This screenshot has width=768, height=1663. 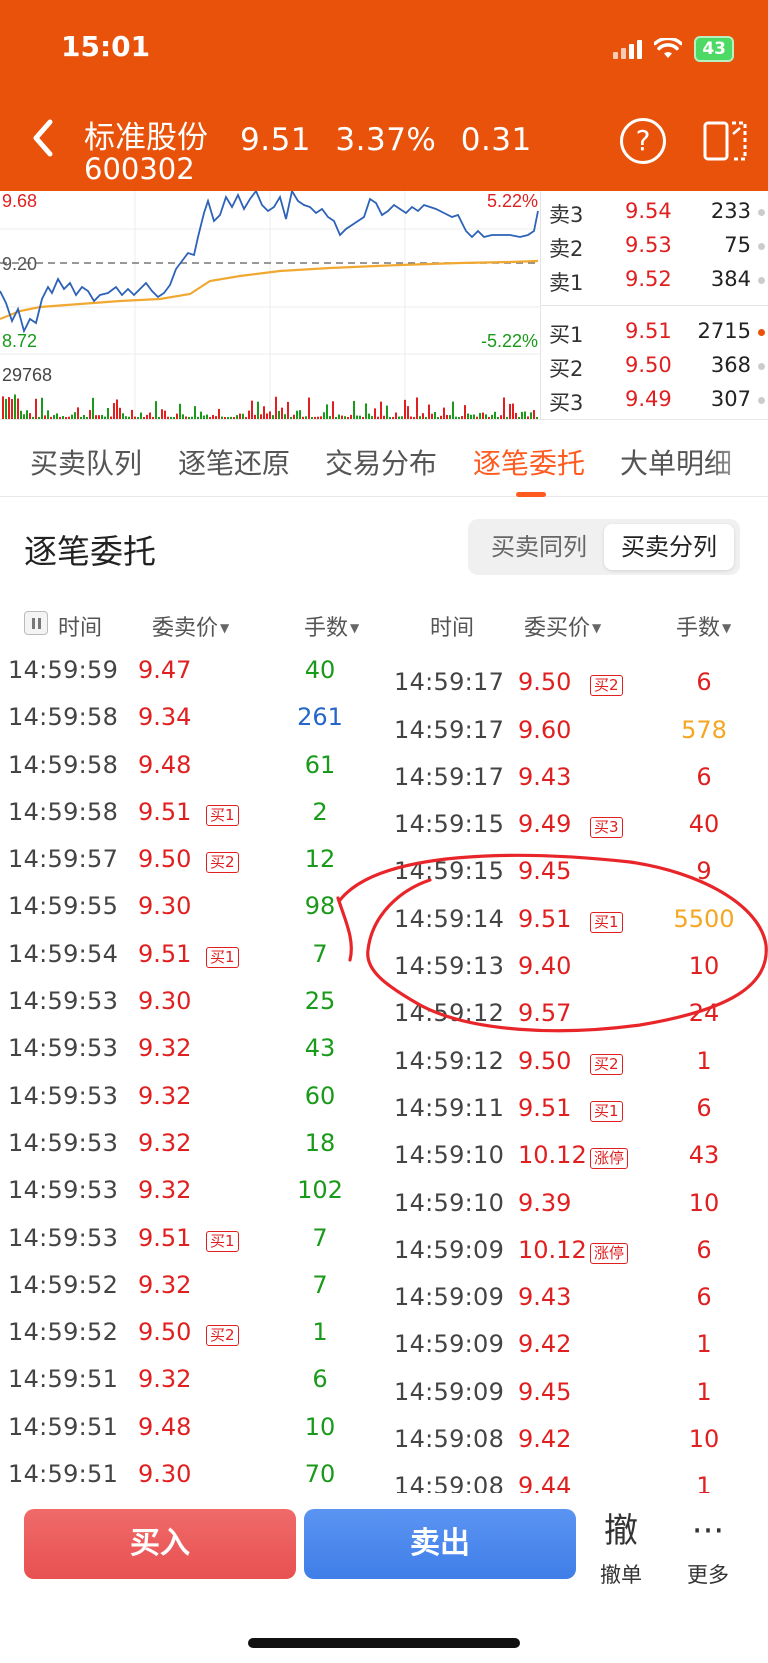 What do you see at coordinates (654, 246) in the screenshot?
I see `ask-row-2: 卖2 9.53 75` at bounding box center [654, 246].